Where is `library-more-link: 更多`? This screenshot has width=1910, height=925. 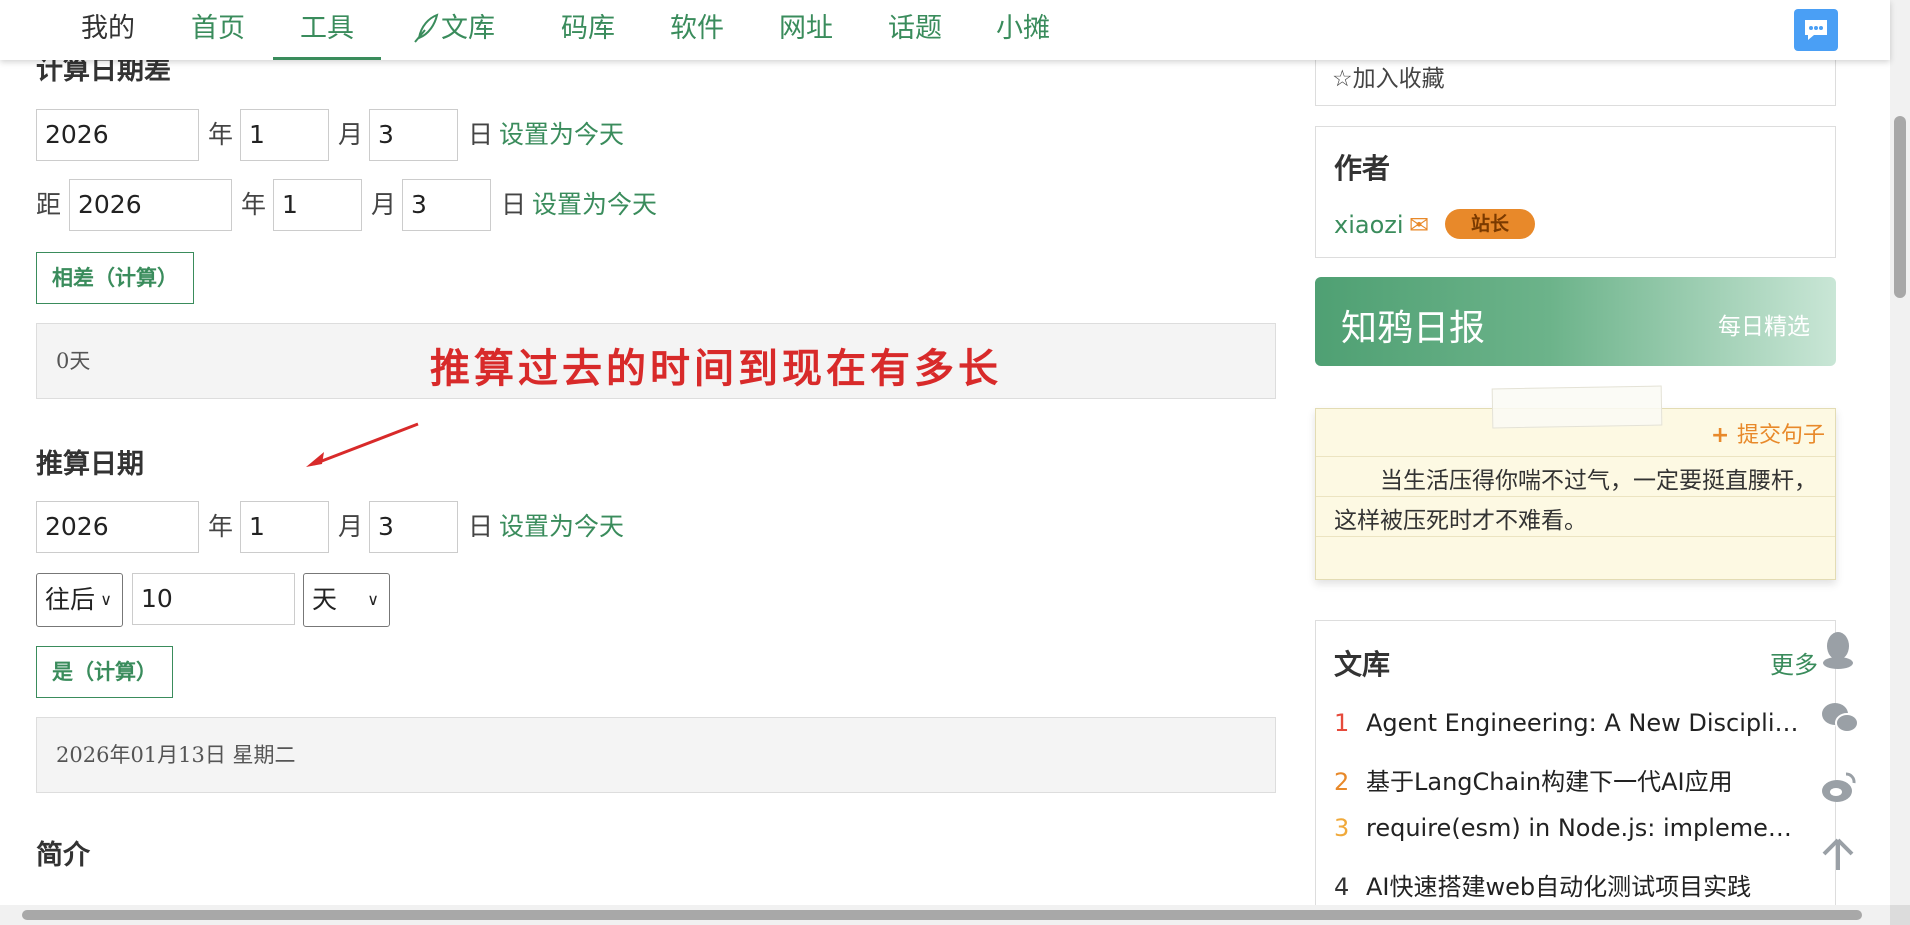 library-more-link: 更多 is located at coordinates (1794, 662).